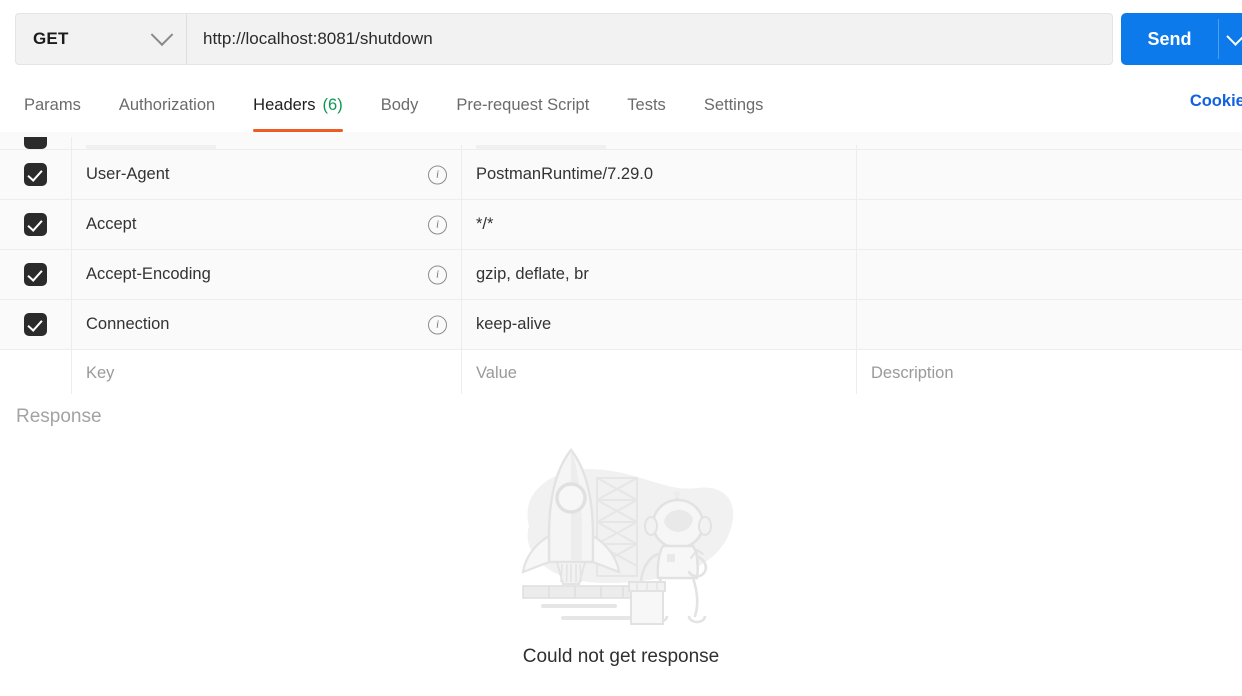  Describe the element at coordinates (1216, 101) in the screenshot. I see `cookies-link: Cookies` at that location.